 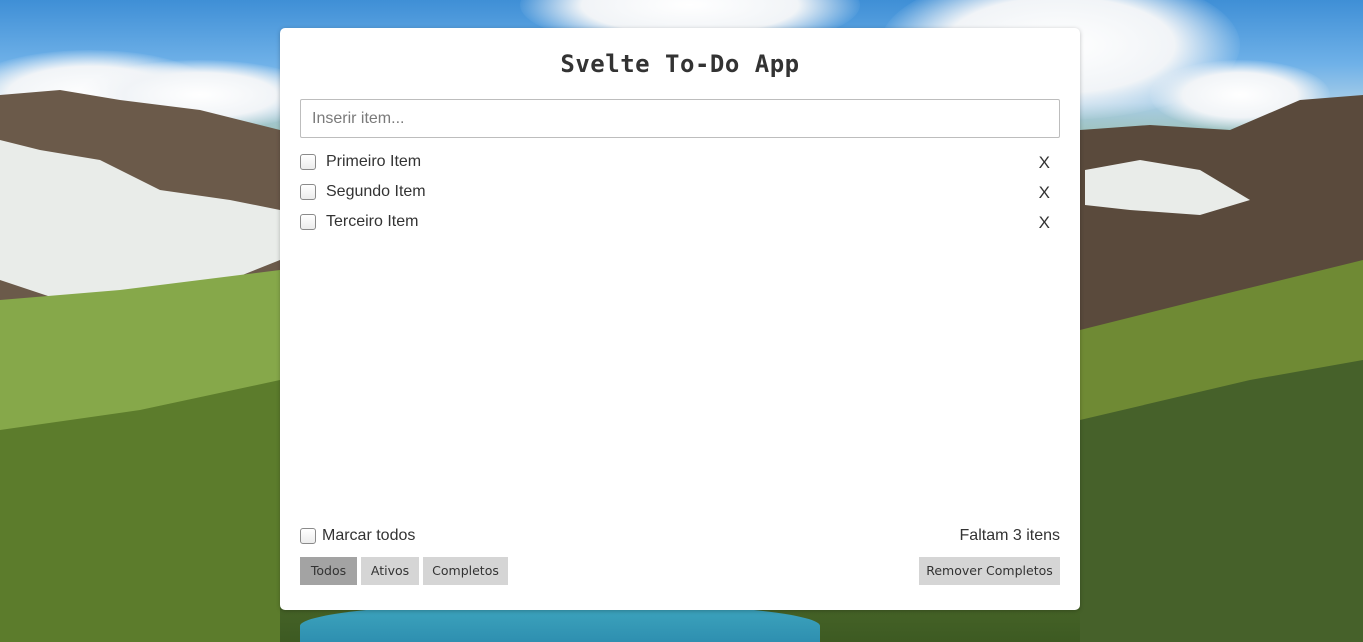 I want to click on todo-item: Primeiro Item X, so click(x=680, y=162).